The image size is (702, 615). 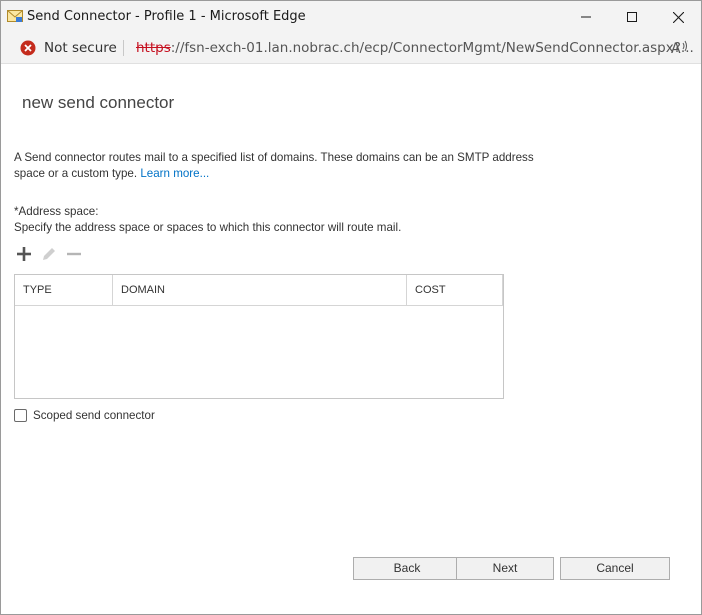 What do you see at coordinates (56, 211) in the screenshot?
I see `address-space-label: *Address space:` at bounding box center [56, 211].